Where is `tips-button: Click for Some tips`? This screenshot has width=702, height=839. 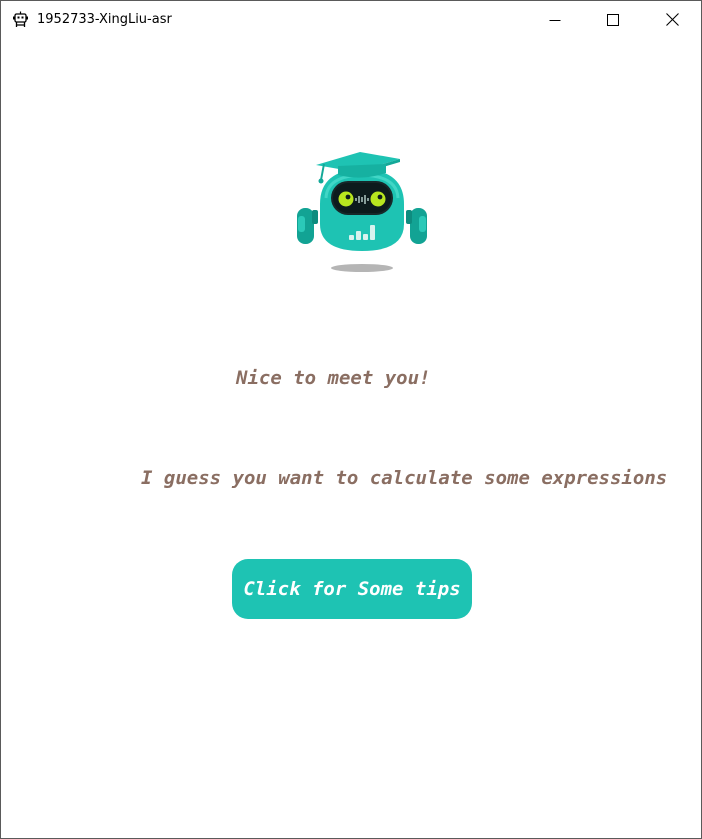 tips-button: Click for Some tips is located at coordinates (352, 589).